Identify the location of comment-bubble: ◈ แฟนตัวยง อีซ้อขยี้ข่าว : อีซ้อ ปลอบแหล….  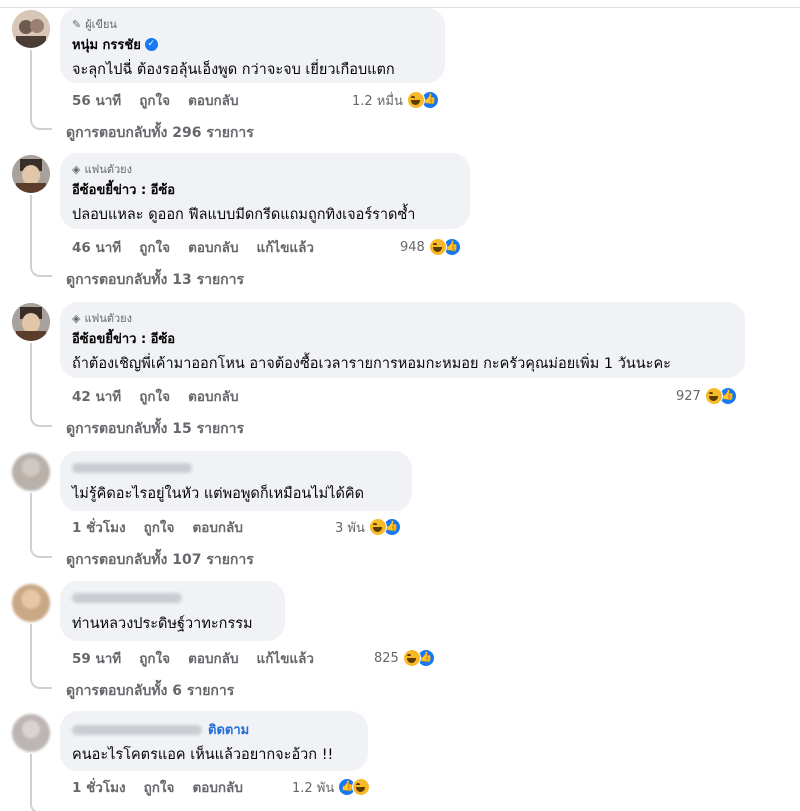
(265, 191).